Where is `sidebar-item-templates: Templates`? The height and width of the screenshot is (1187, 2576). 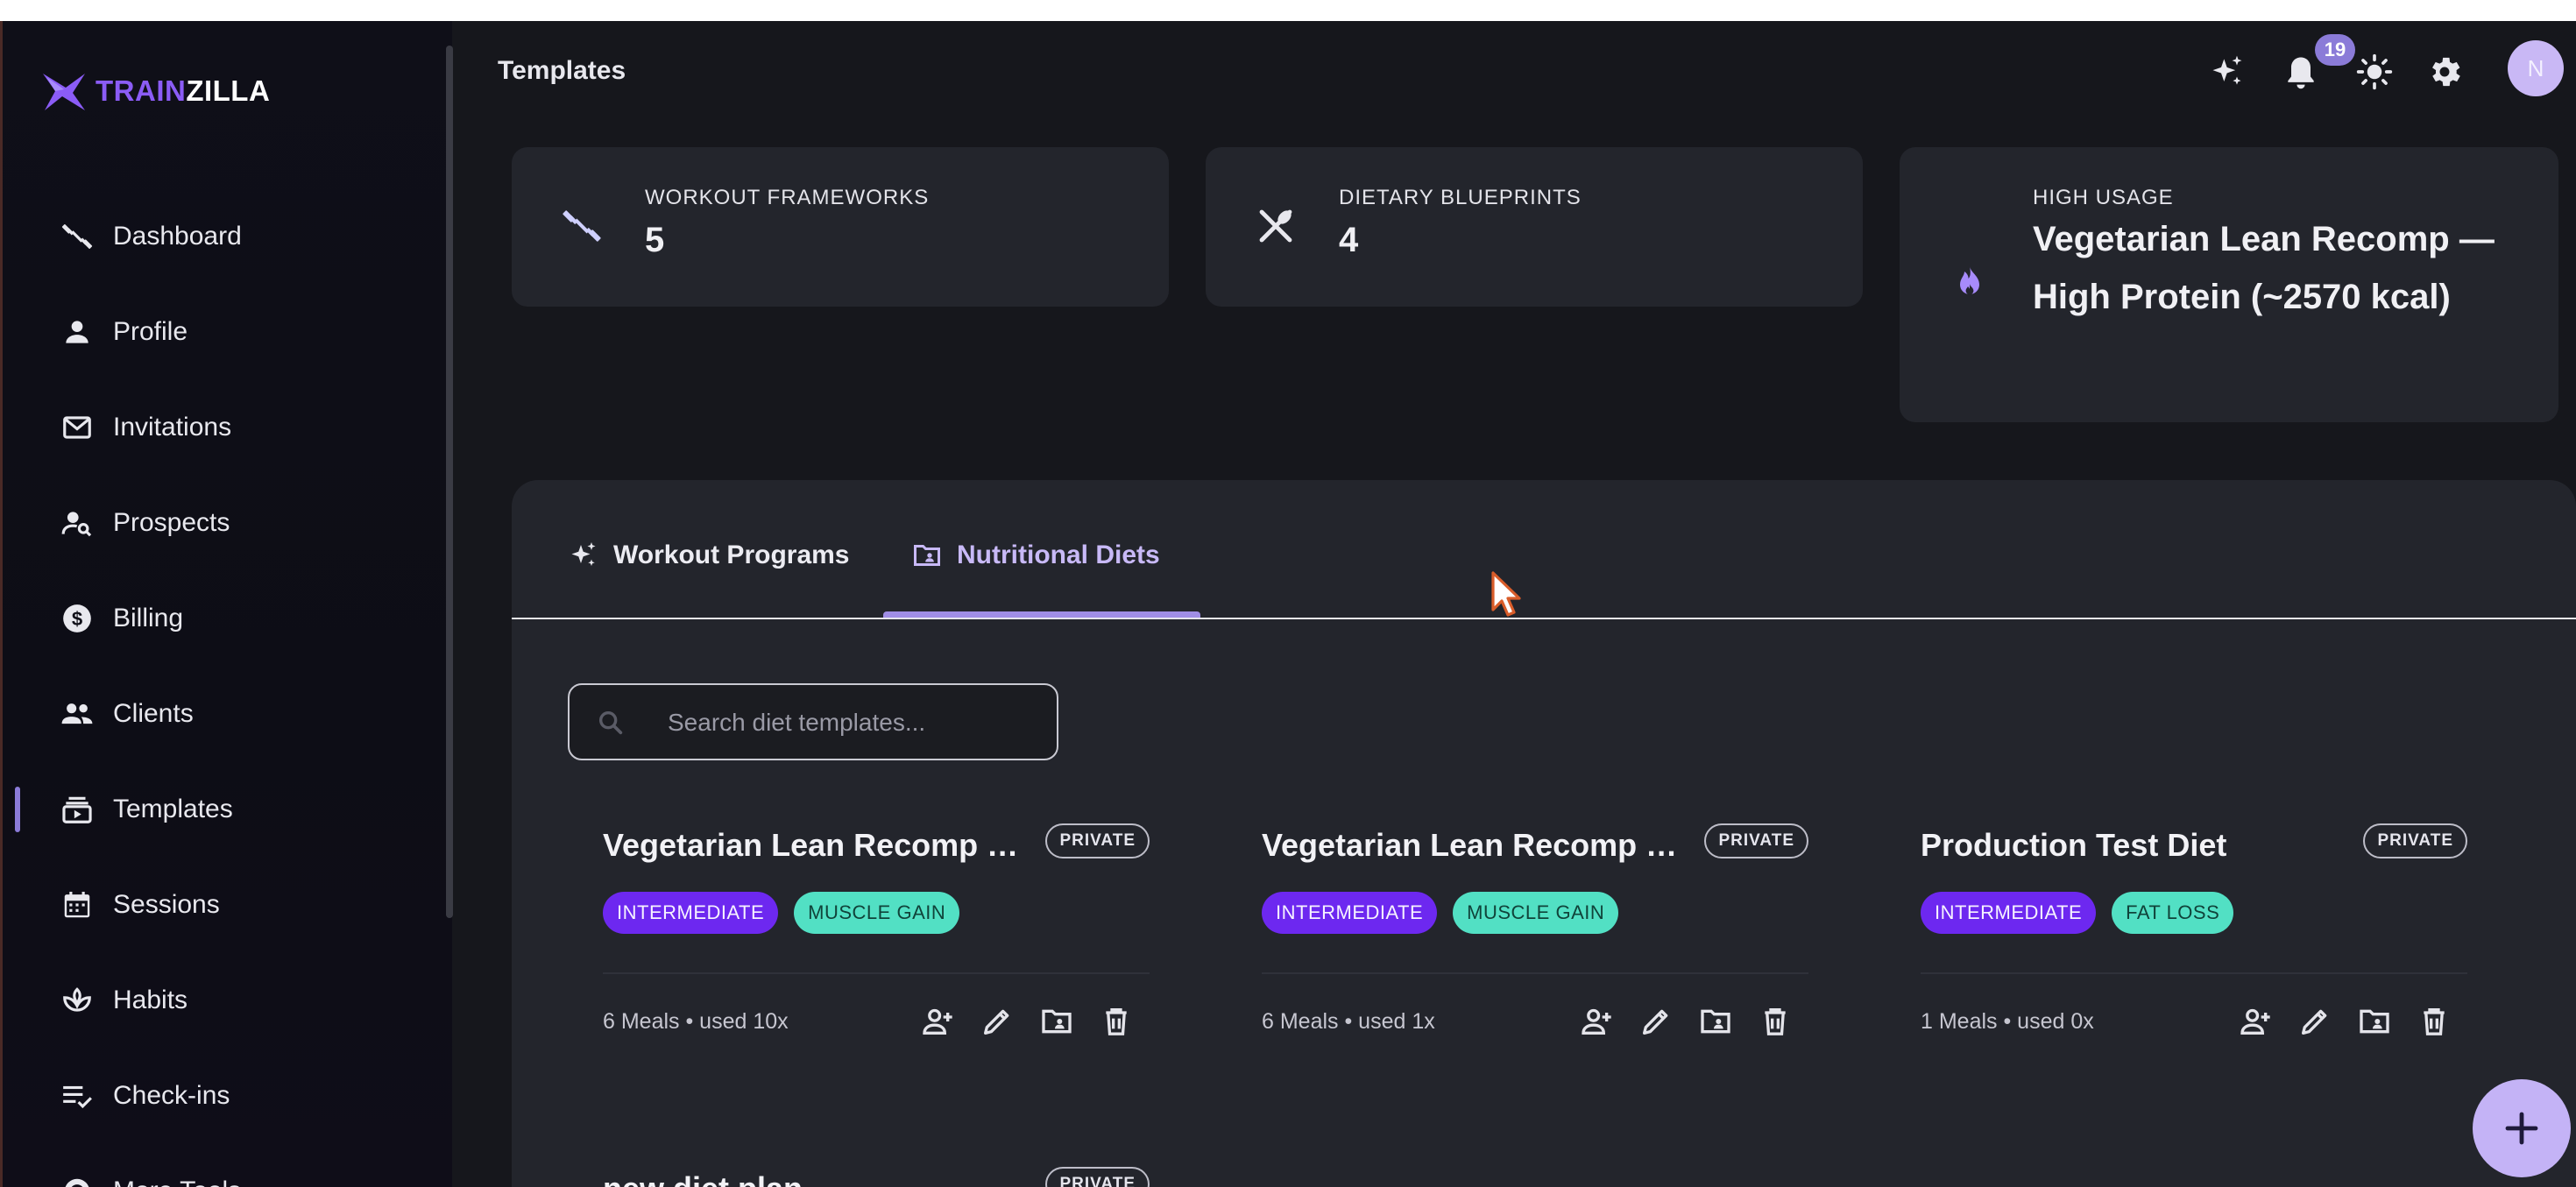
sidebar-item-templates: Templates is located at coordinates (222, 810).